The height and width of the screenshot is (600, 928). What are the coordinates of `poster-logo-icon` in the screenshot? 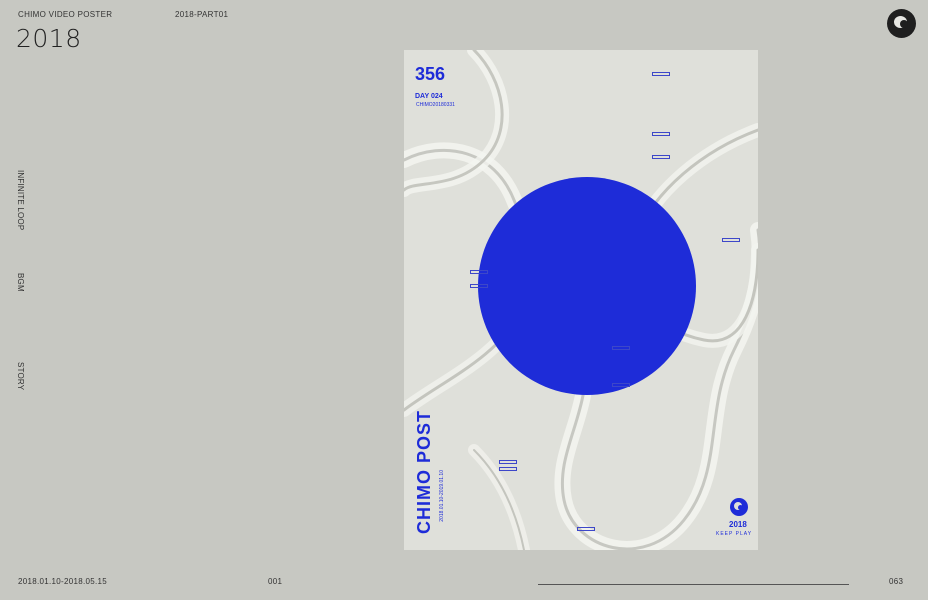 It's located at (739, 507).